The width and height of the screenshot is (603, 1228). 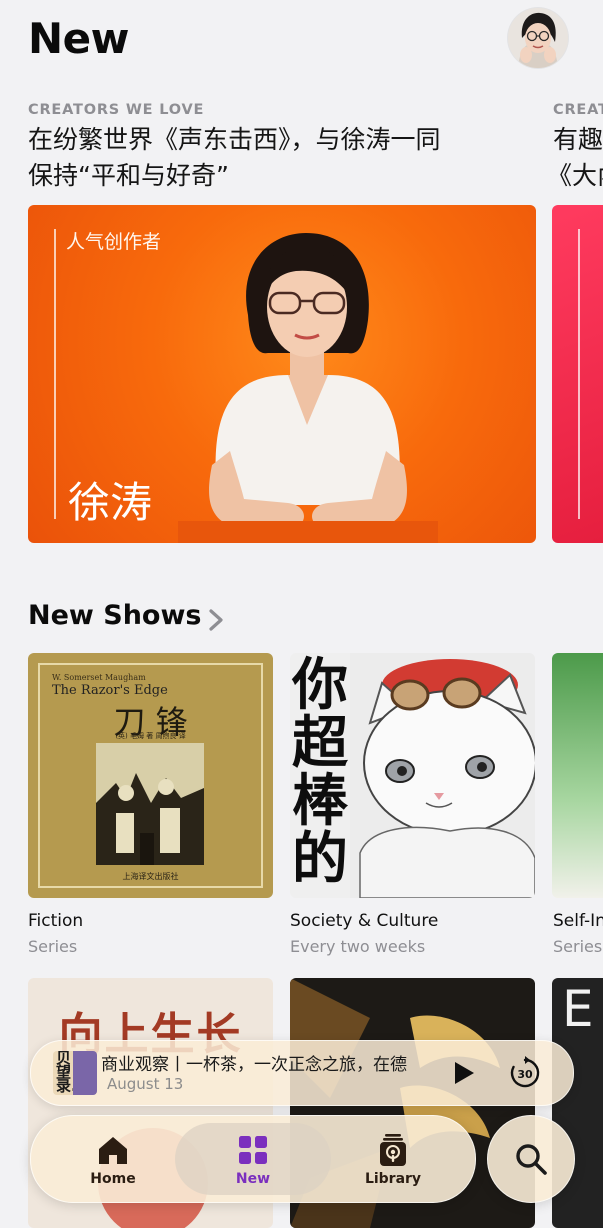 I want to click on cat-illustration, so click(x=442, y=775).